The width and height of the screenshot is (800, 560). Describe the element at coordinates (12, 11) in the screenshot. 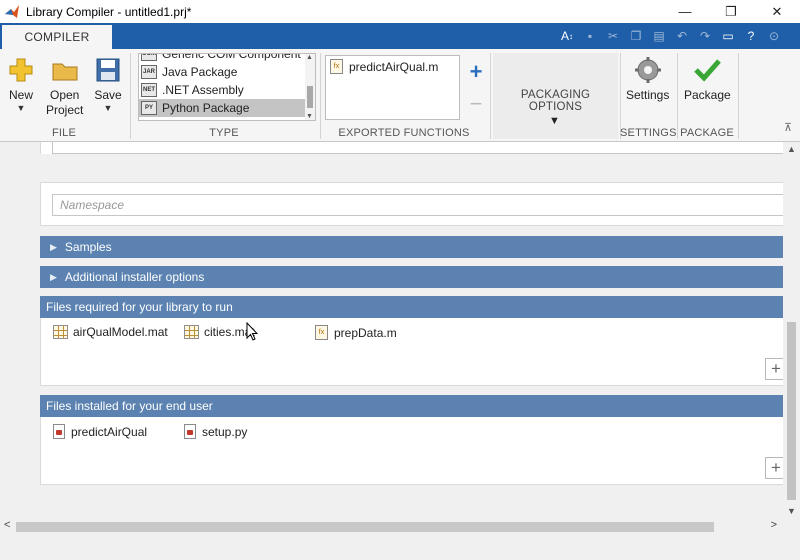

I see `matlab-logo-icon` at that location.